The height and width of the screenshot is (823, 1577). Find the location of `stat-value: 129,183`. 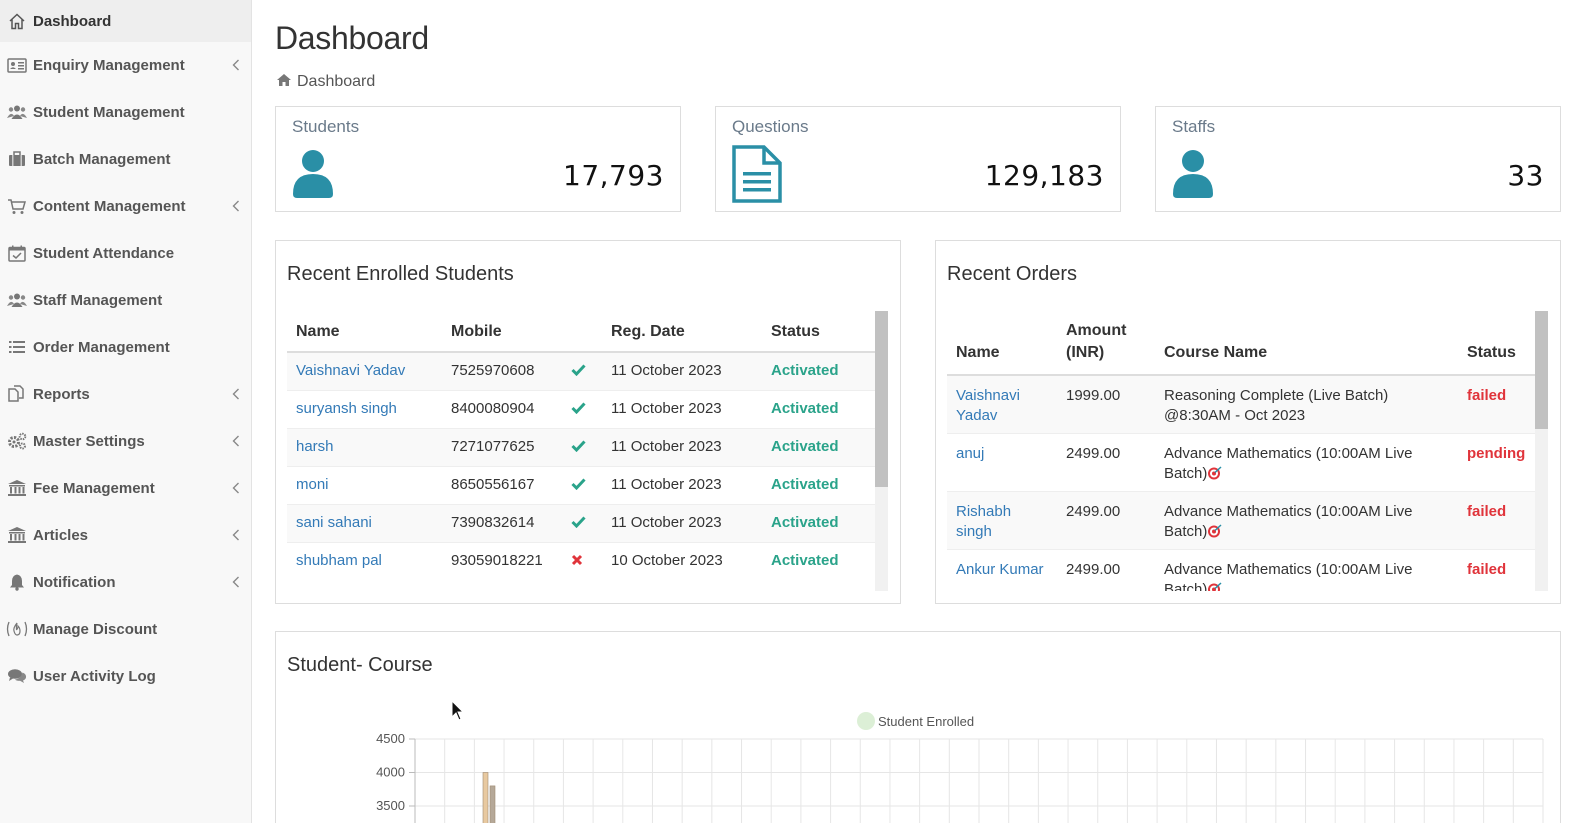

stat-value: 129,183 is located at coordinates (1044, 175).